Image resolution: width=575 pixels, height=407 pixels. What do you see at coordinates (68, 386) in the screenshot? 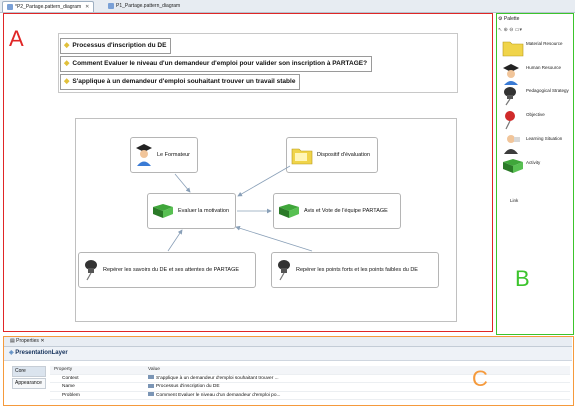
I see `property-name: Name` at bounding box center [68, 386].